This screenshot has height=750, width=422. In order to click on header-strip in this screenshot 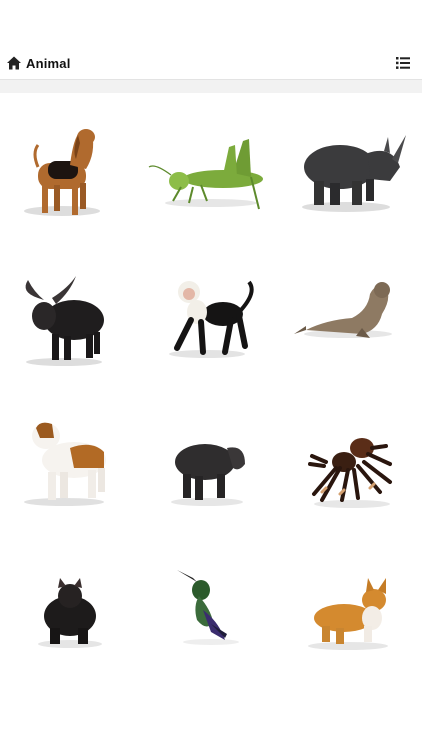, I will do `click(211, 86)`.